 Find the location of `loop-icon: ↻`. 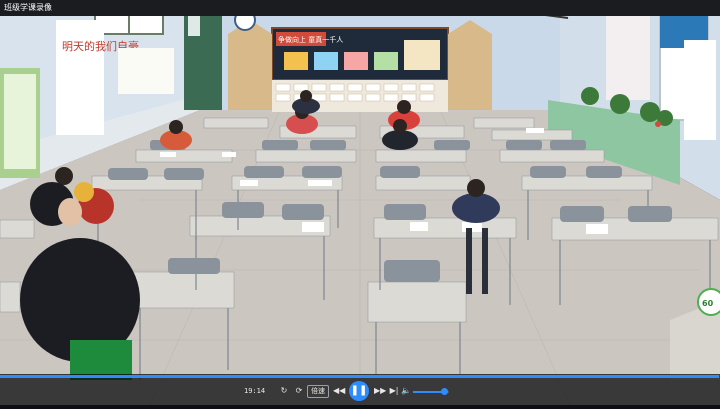

loop-icon: ↻ is located at coordinates (284, 391).